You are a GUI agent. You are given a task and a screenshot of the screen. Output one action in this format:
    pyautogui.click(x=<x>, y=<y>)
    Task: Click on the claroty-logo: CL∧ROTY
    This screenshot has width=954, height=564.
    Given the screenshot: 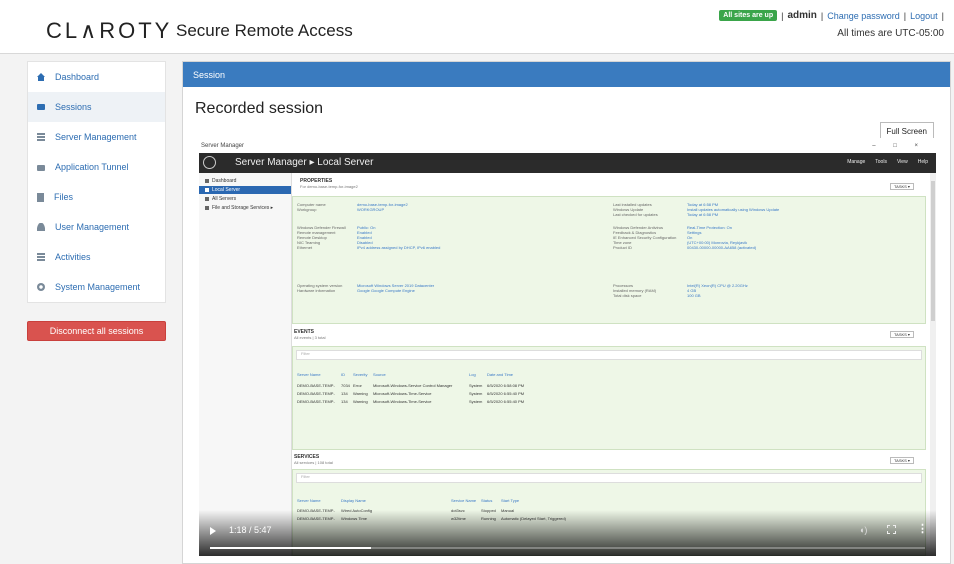 What is the action you would take?
    pyautogui.click(x=109, y=31)
    